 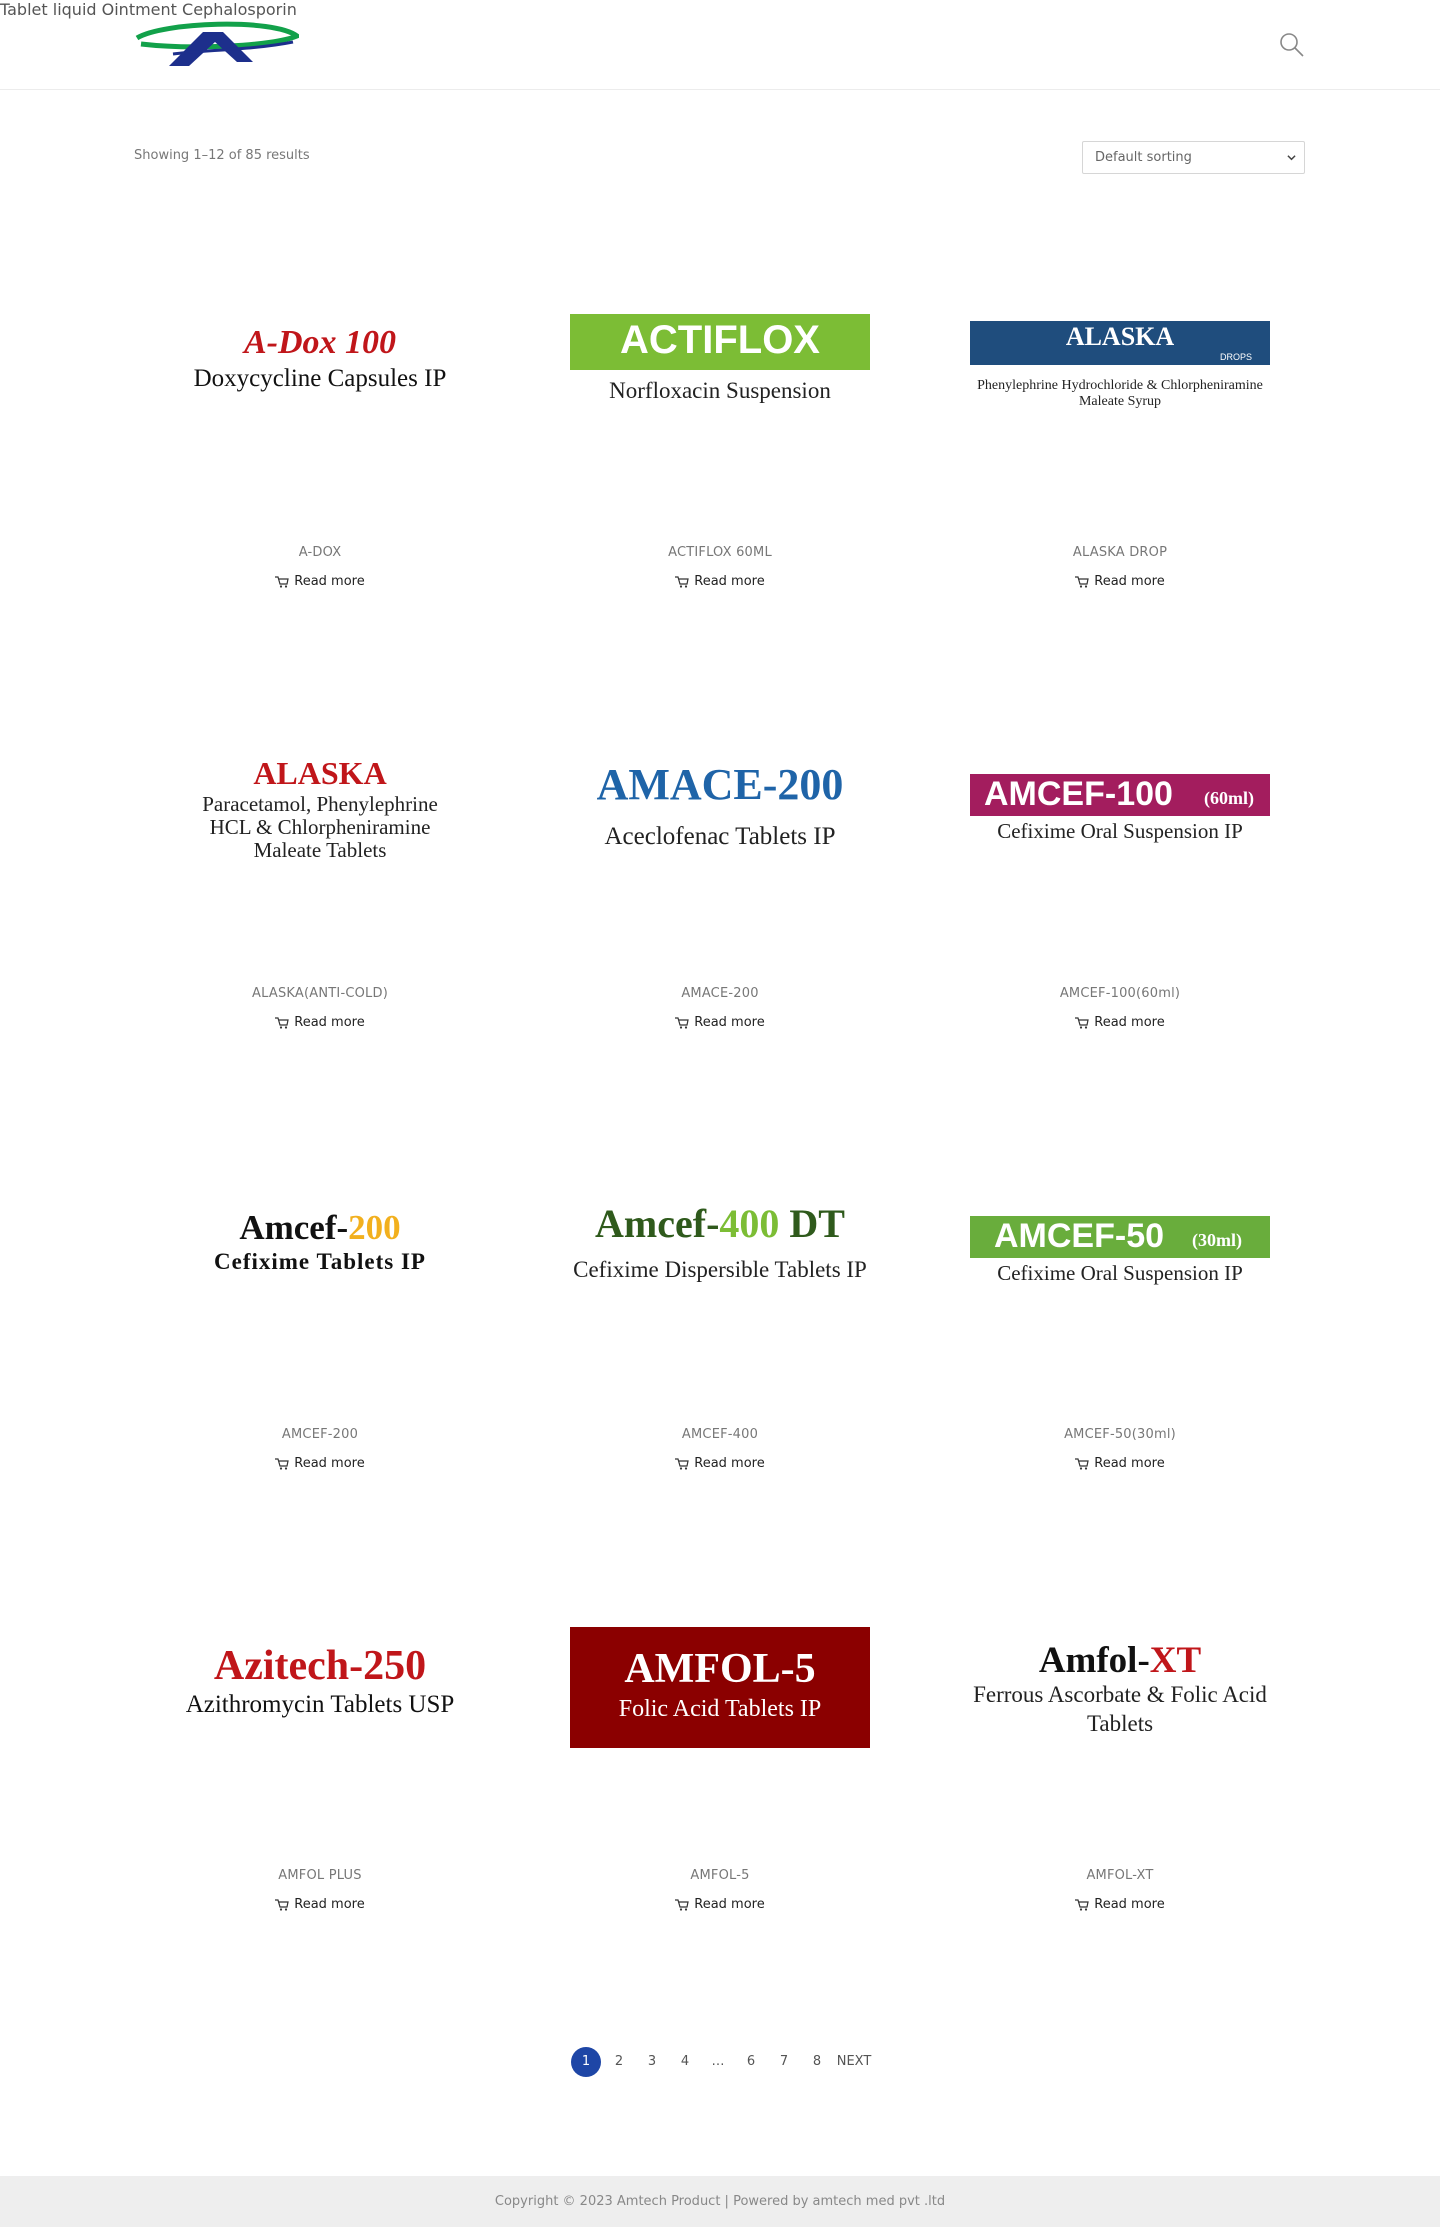 What do you see at coordinates (720, 993) in the screenshot?
I see `product-name: AMACE-200` at bounding box center [720, 993].